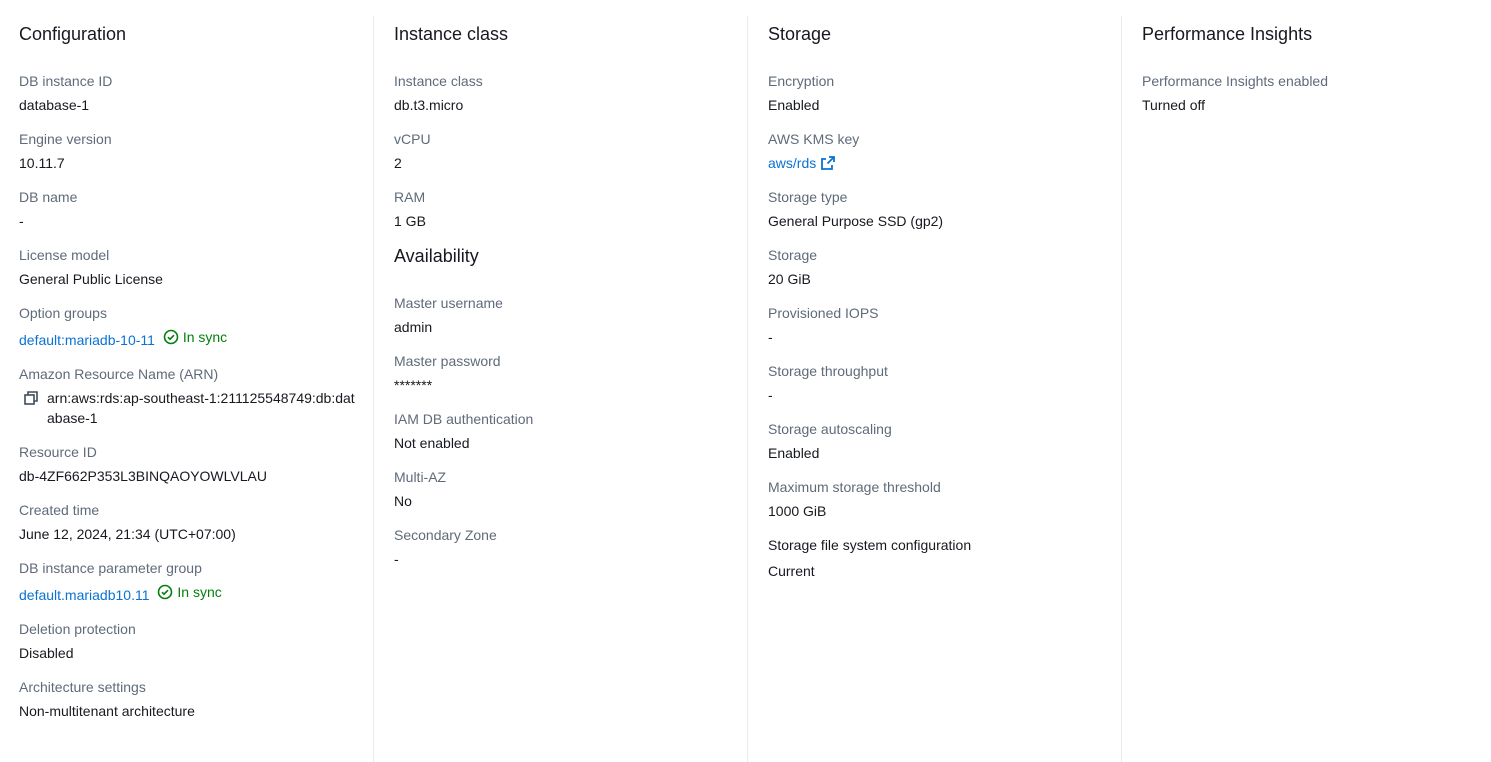 Image resolution: width=1491 pixels, height=762 pixels. What do you see at coordinates (59, 510) in the screenshot?
I see `created-time-label: Created time` at bounding box center [59, 510].